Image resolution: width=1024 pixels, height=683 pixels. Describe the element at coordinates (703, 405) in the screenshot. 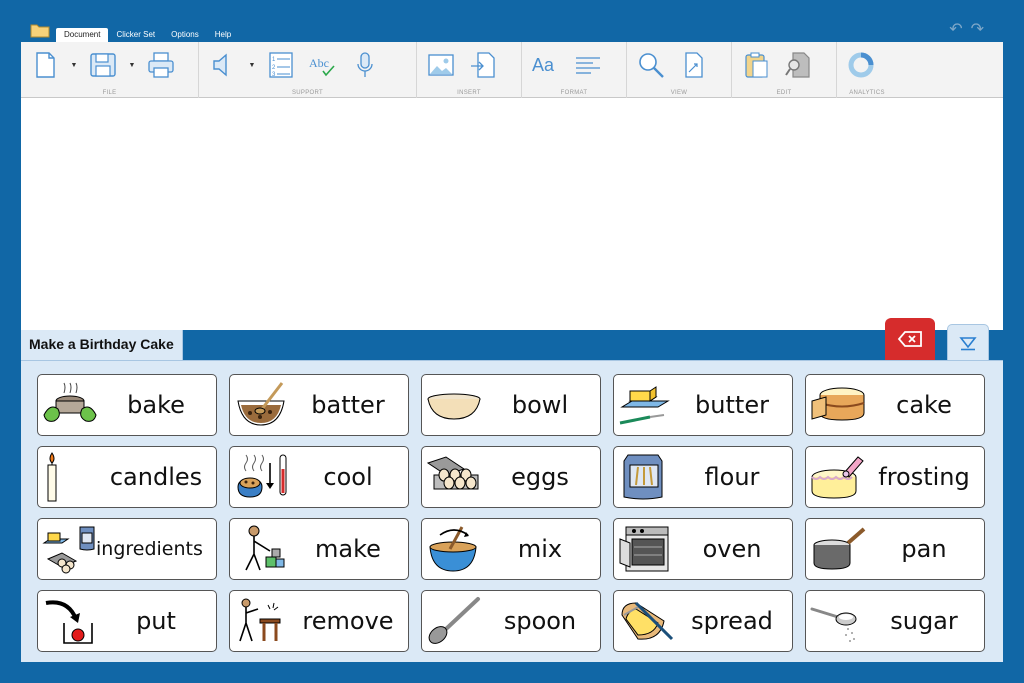

I see `cell-butter: butter` at that location.